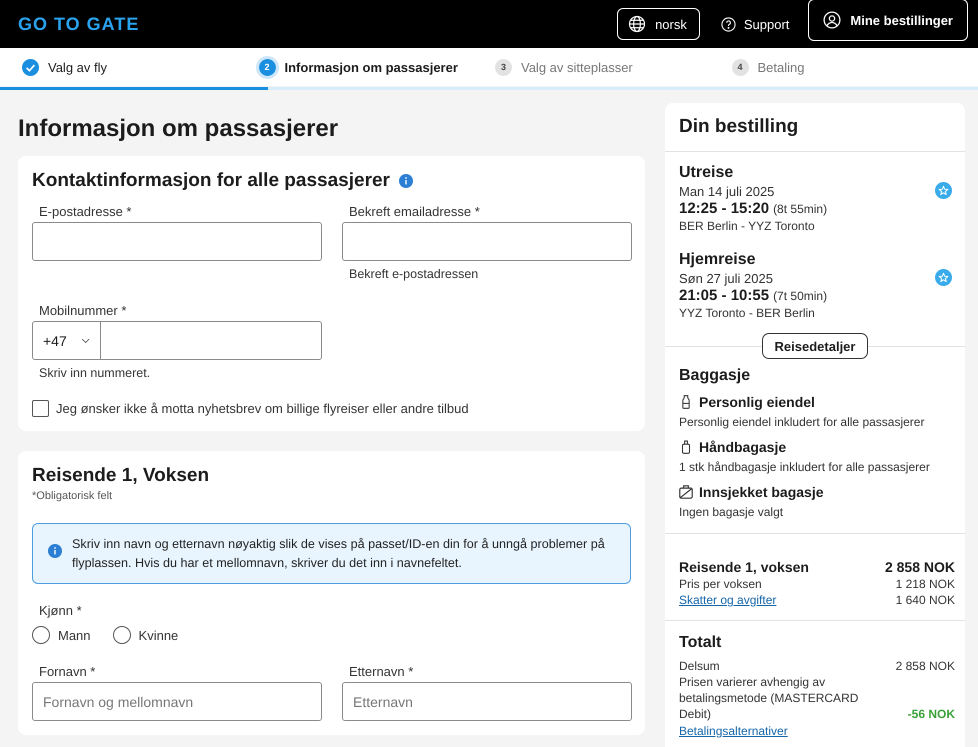 The width and height of the screenshot is (978, 747). Describe the element at coordinates (85, 212) in the screenshot. I see `field-label: E-postadresse *` at that location.